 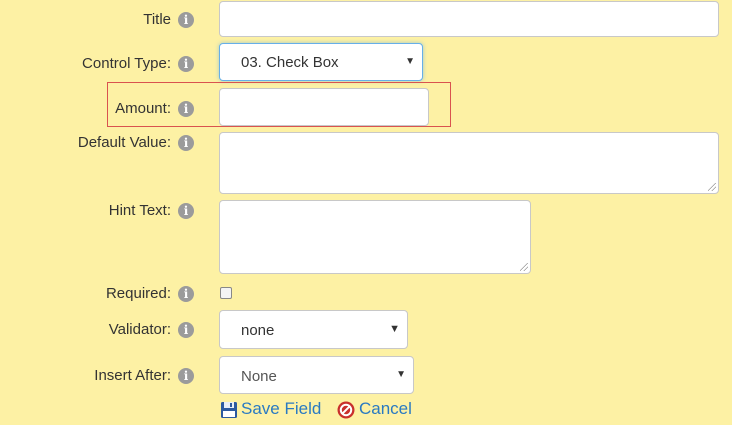 What do you see at coordinates (157, 19) in the screenshot?
I see `title-label: Title` at bounding box center [157, 19].